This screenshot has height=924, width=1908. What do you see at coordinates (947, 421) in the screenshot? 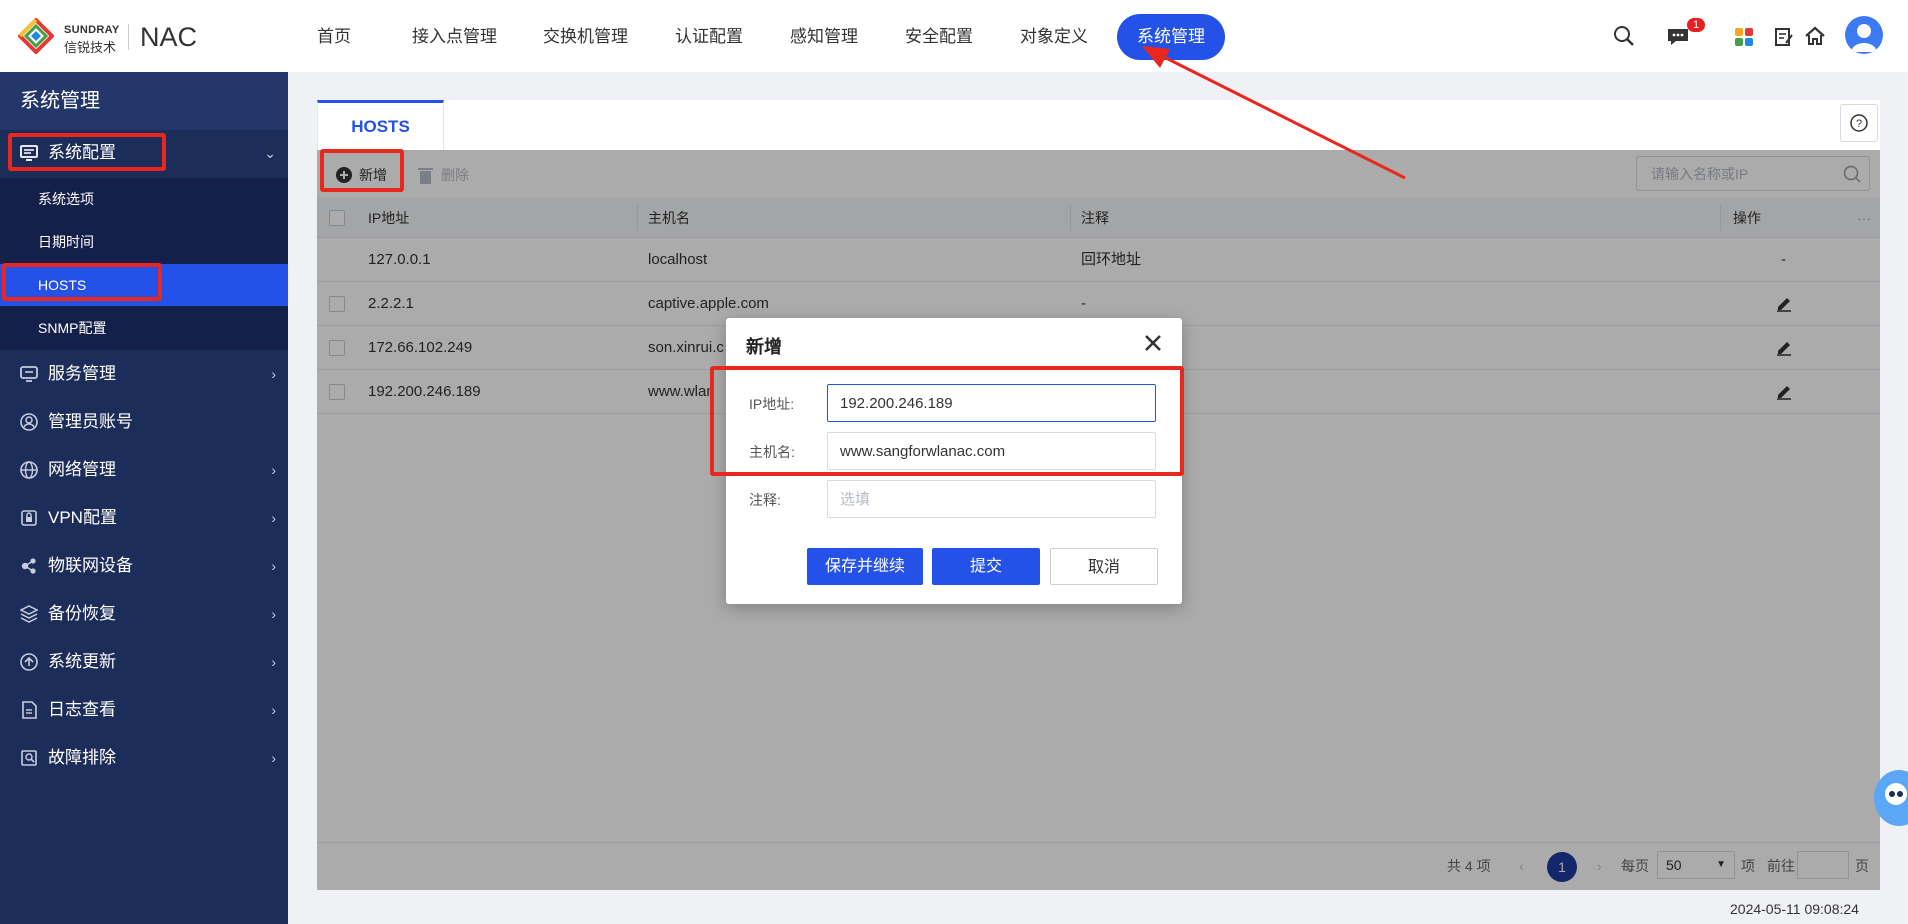
I see `highlight-form-fields` at bounding box center [947, 421].